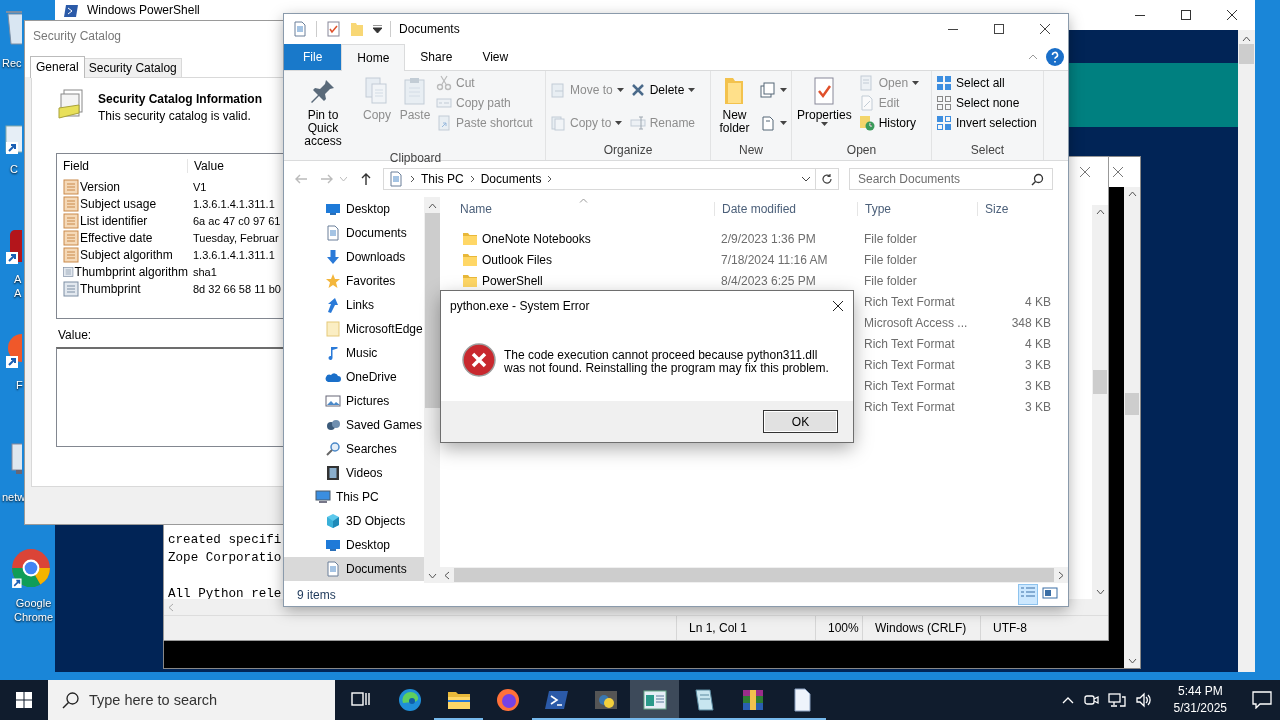 The image size is (1280, 720). Describe the element at coordinates (1037, 406) in the screenshot. I see `size-cell-text: 3 KB` at that location.